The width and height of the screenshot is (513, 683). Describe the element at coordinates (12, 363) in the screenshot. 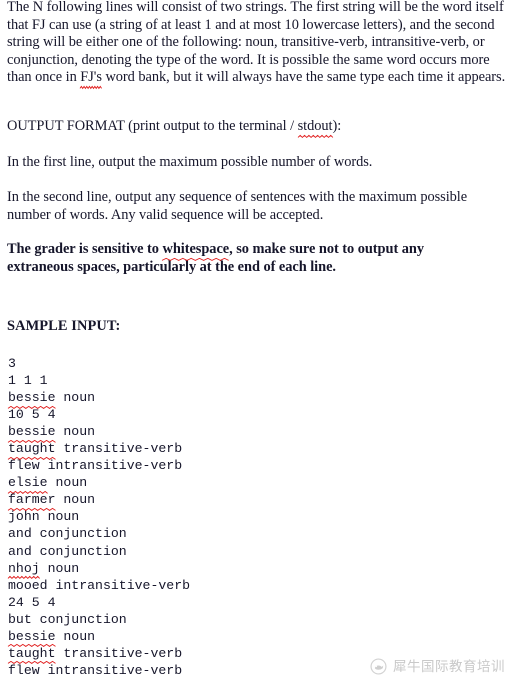

I see `sample-input-line: 3` at that location.